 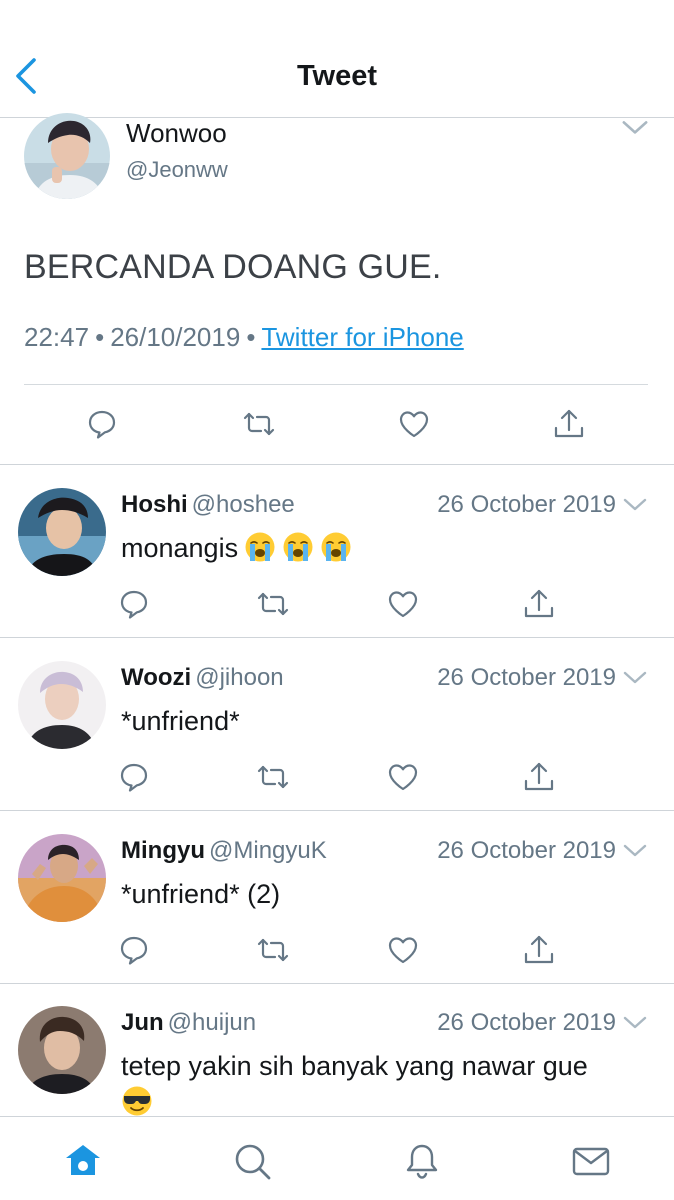 What do you see at coordinates (156, 677) in the screenshot?
I see `reply-author-name: Woozi` at bounding box center [156, 677].